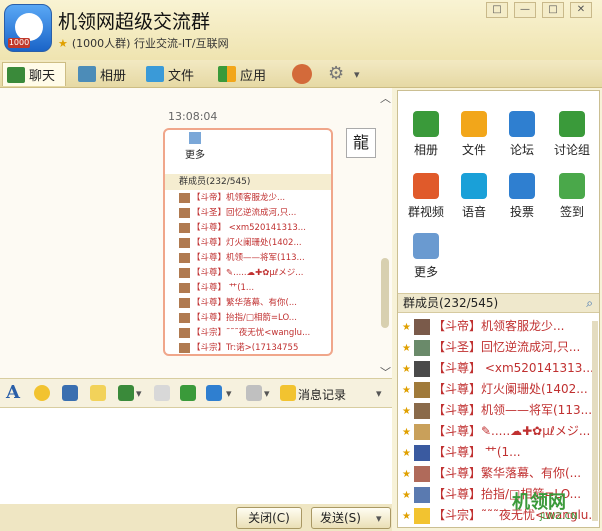 This screenshot has width=602, height=531. Describe the element at coordinates (196, 456) in the screenshot. I see `message-input` at that location.